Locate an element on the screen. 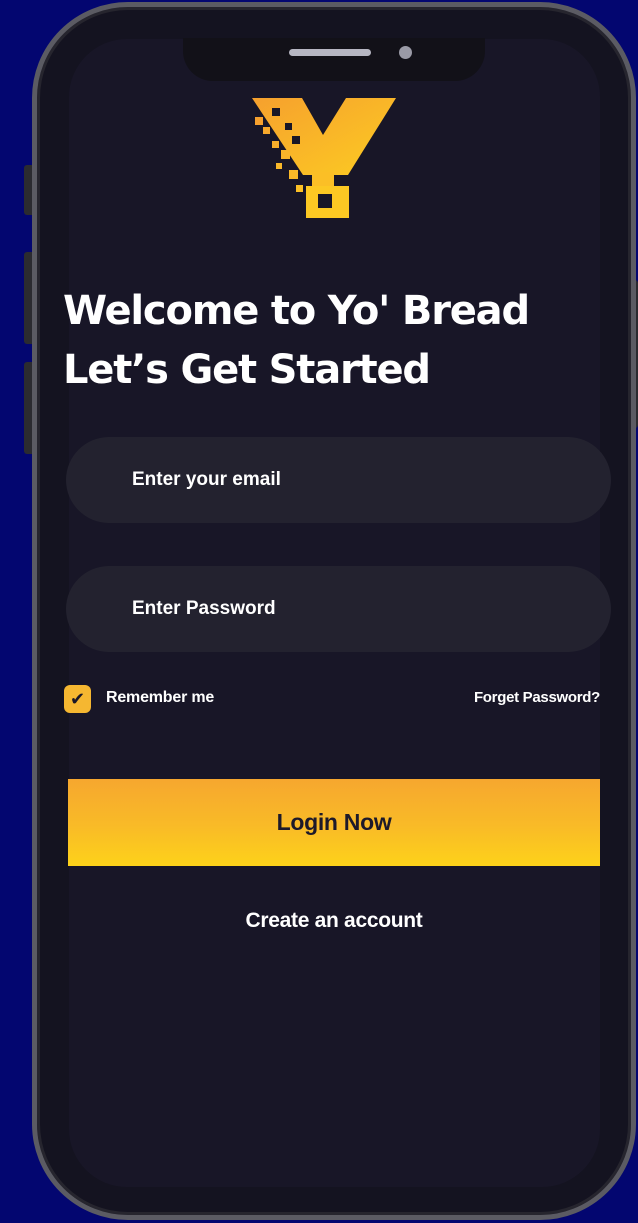 The width and height of the screenshot is (638, 1223). welcome-title: Welcome to Yo' Bread Let’s Get Started is located at coordinates (296, 340).